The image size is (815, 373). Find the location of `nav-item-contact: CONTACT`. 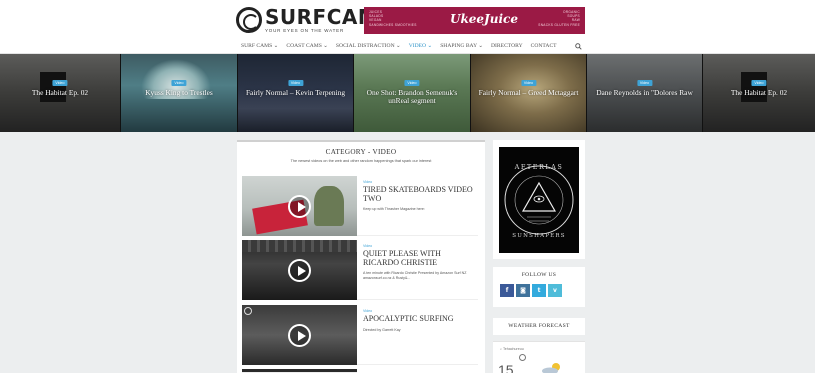

nav-item-contact: CONTACT is located at coordinates (544, 46).